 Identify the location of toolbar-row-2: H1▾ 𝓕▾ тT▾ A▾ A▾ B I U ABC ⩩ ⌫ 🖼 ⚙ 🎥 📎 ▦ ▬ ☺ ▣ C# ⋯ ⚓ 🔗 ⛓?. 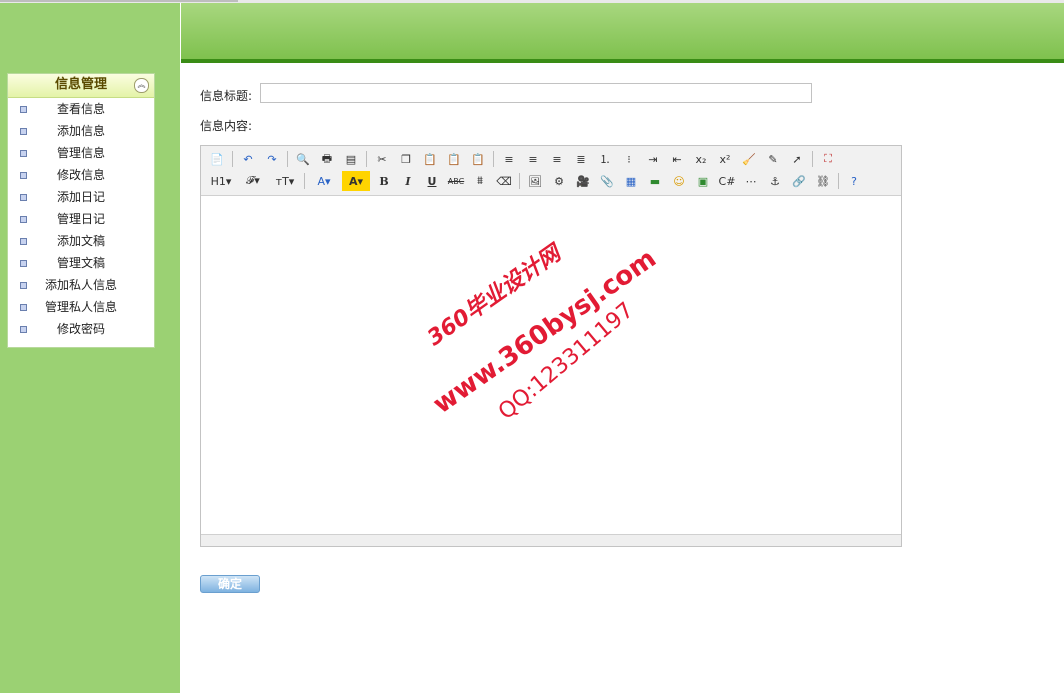
(537, 181).